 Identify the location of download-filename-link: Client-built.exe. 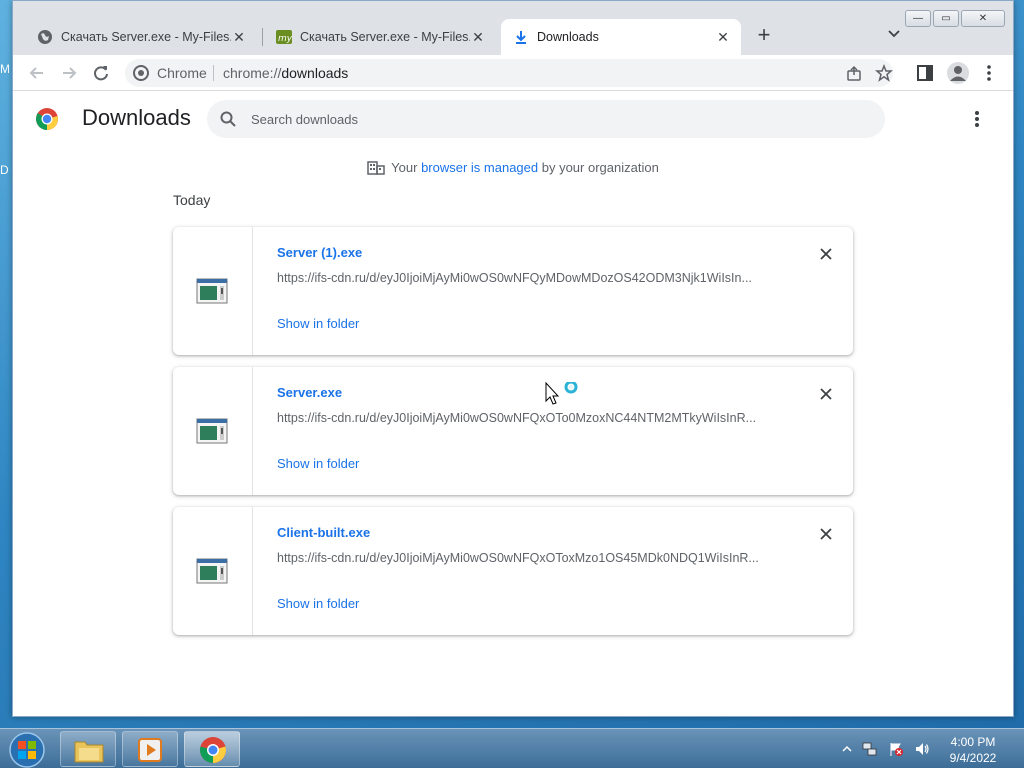
(323, 532).